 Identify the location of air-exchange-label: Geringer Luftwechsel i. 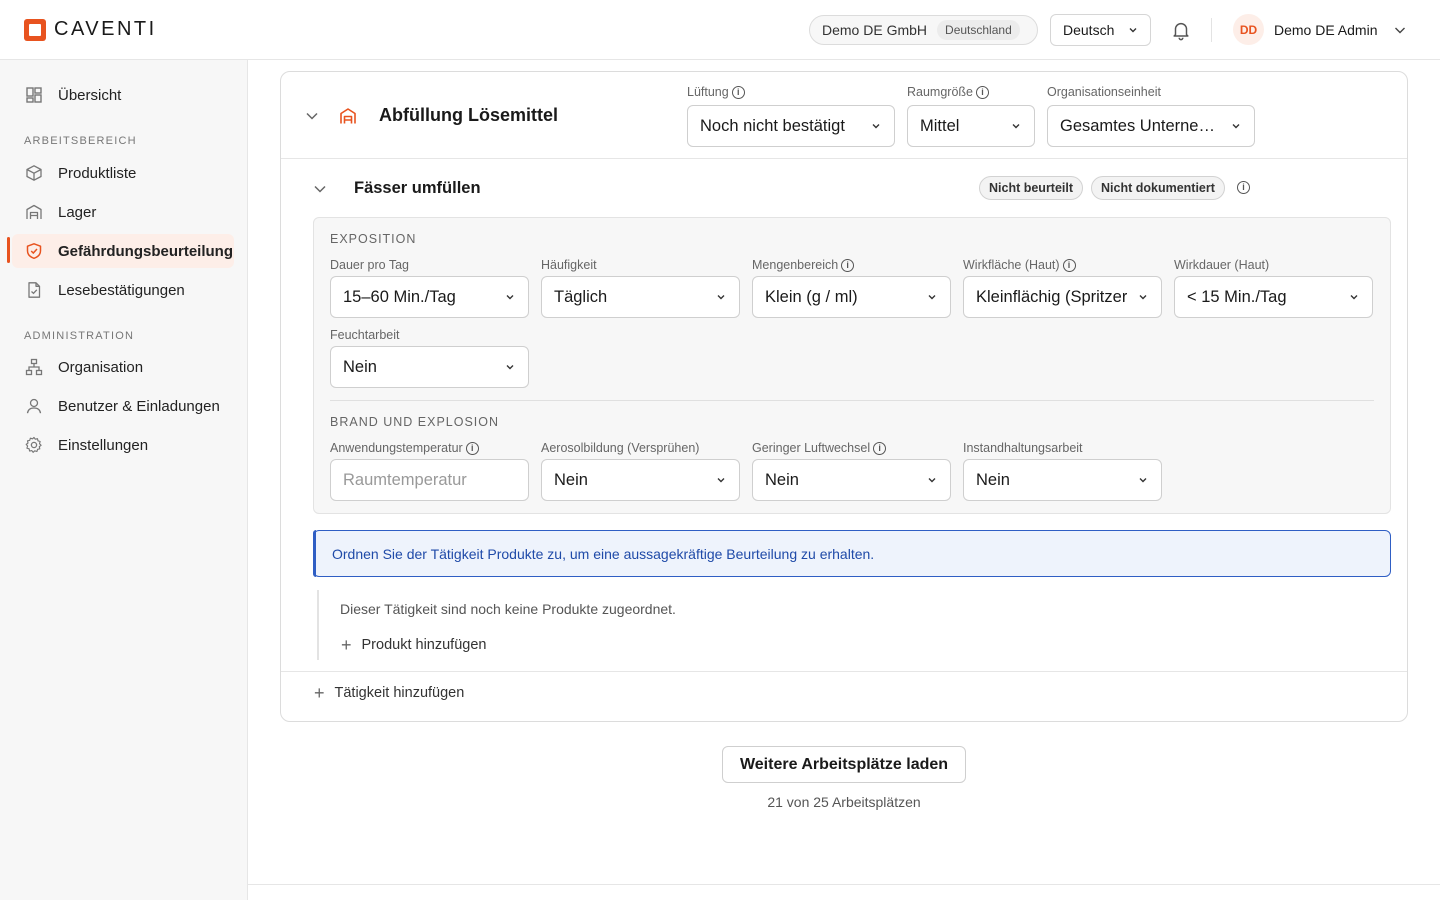
(819, 448).